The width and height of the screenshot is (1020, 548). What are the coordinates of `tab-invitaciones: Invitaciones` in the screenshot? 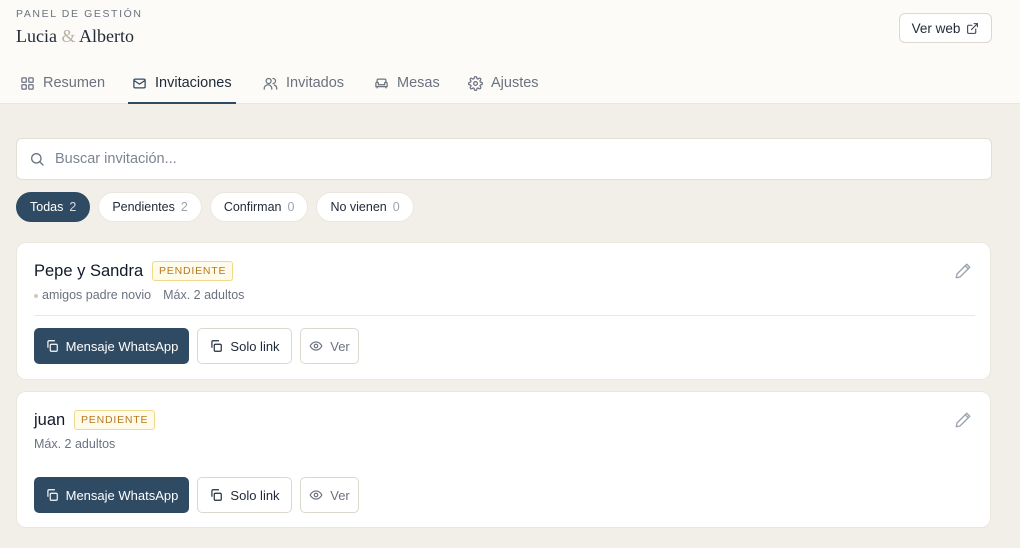 It's located at (182, 87).